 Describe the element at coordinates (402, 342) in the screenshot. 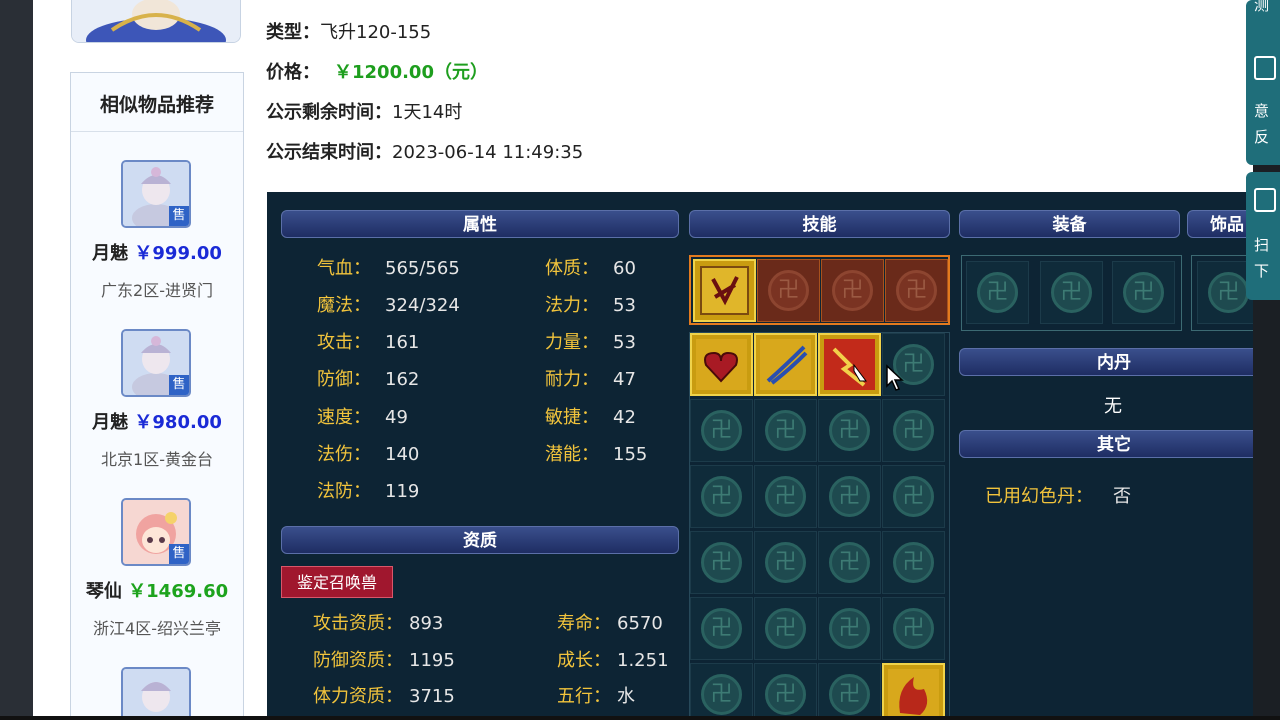

I see `attr-attack-value: 161` at that location.